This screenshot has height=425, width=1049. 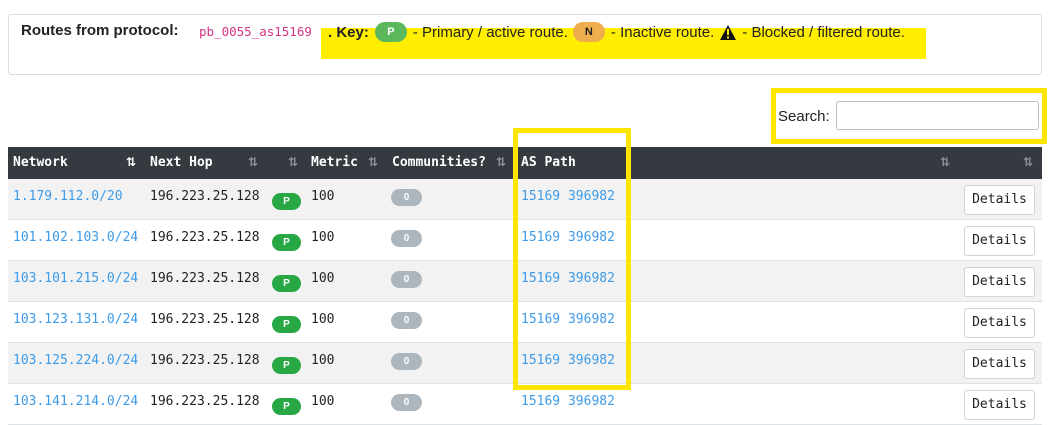 What do you see at coordinates (181, 162) in the screenshot?
I see `column-next-hop: Next Hop` at bounding box center [181, 162].